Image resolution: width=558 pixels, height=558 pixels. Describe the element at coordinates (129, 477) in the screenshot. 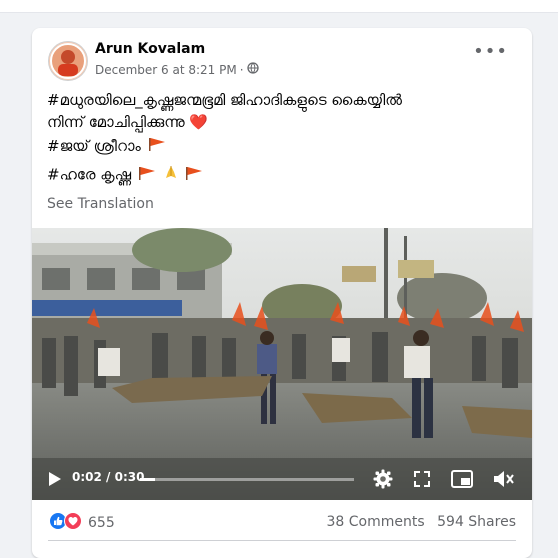

I see `duration: 0:30` at that location.